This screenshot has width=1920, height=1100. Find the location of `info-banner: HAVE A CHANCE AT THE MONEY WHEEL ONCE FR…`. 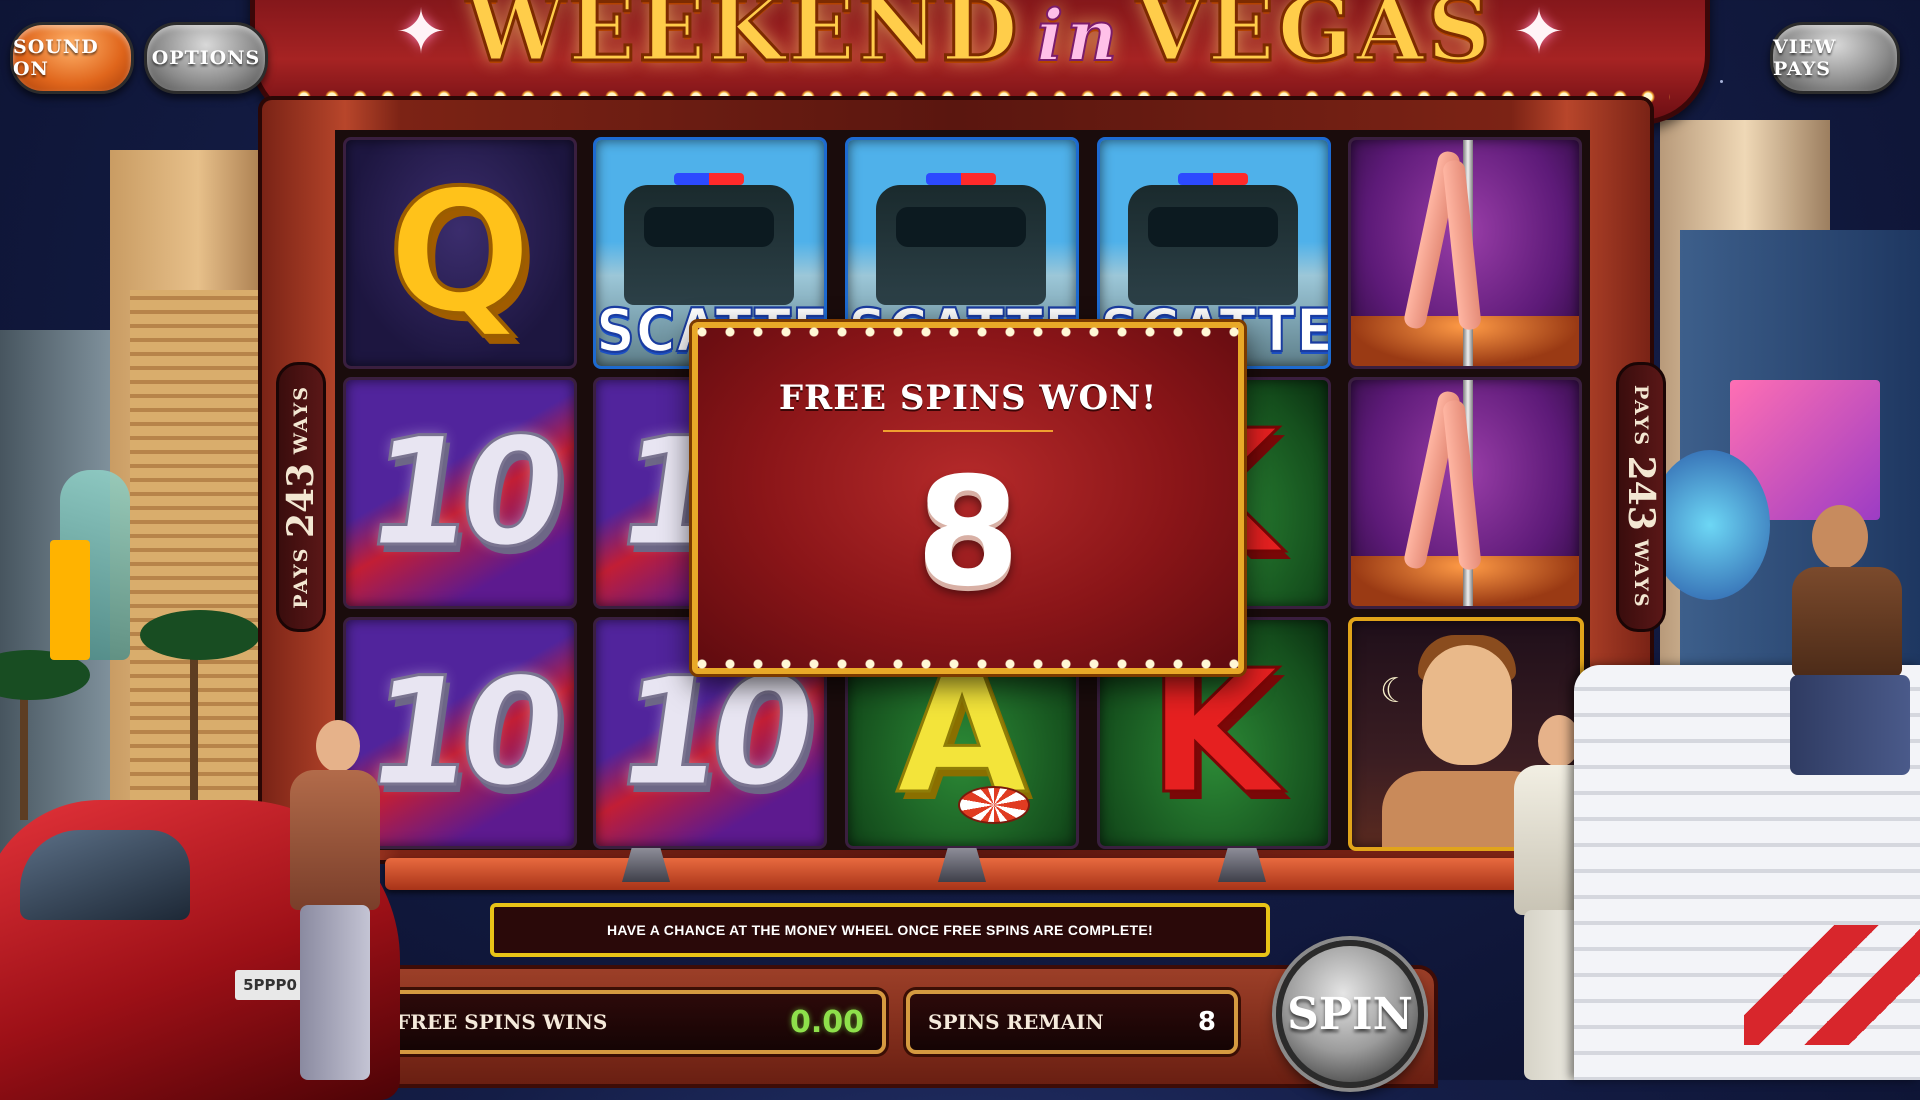

info-banner: HAVE A CHANCE AT THE MONEY WHEEL ONCE FR… is located at coordinates (880, 930).